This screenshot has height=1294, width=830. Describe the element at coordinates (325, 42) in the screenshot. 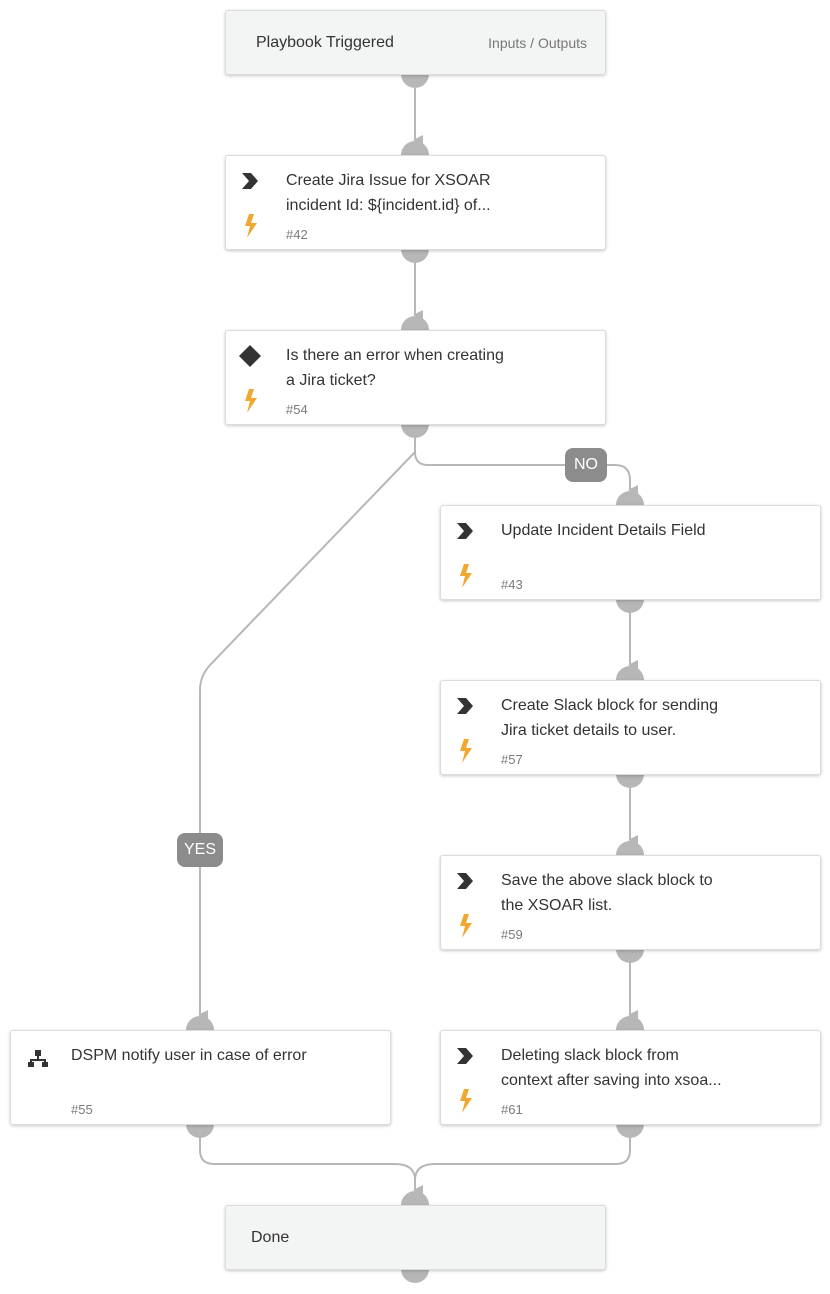

I see `start-title: Playbook Triggered` at that location.